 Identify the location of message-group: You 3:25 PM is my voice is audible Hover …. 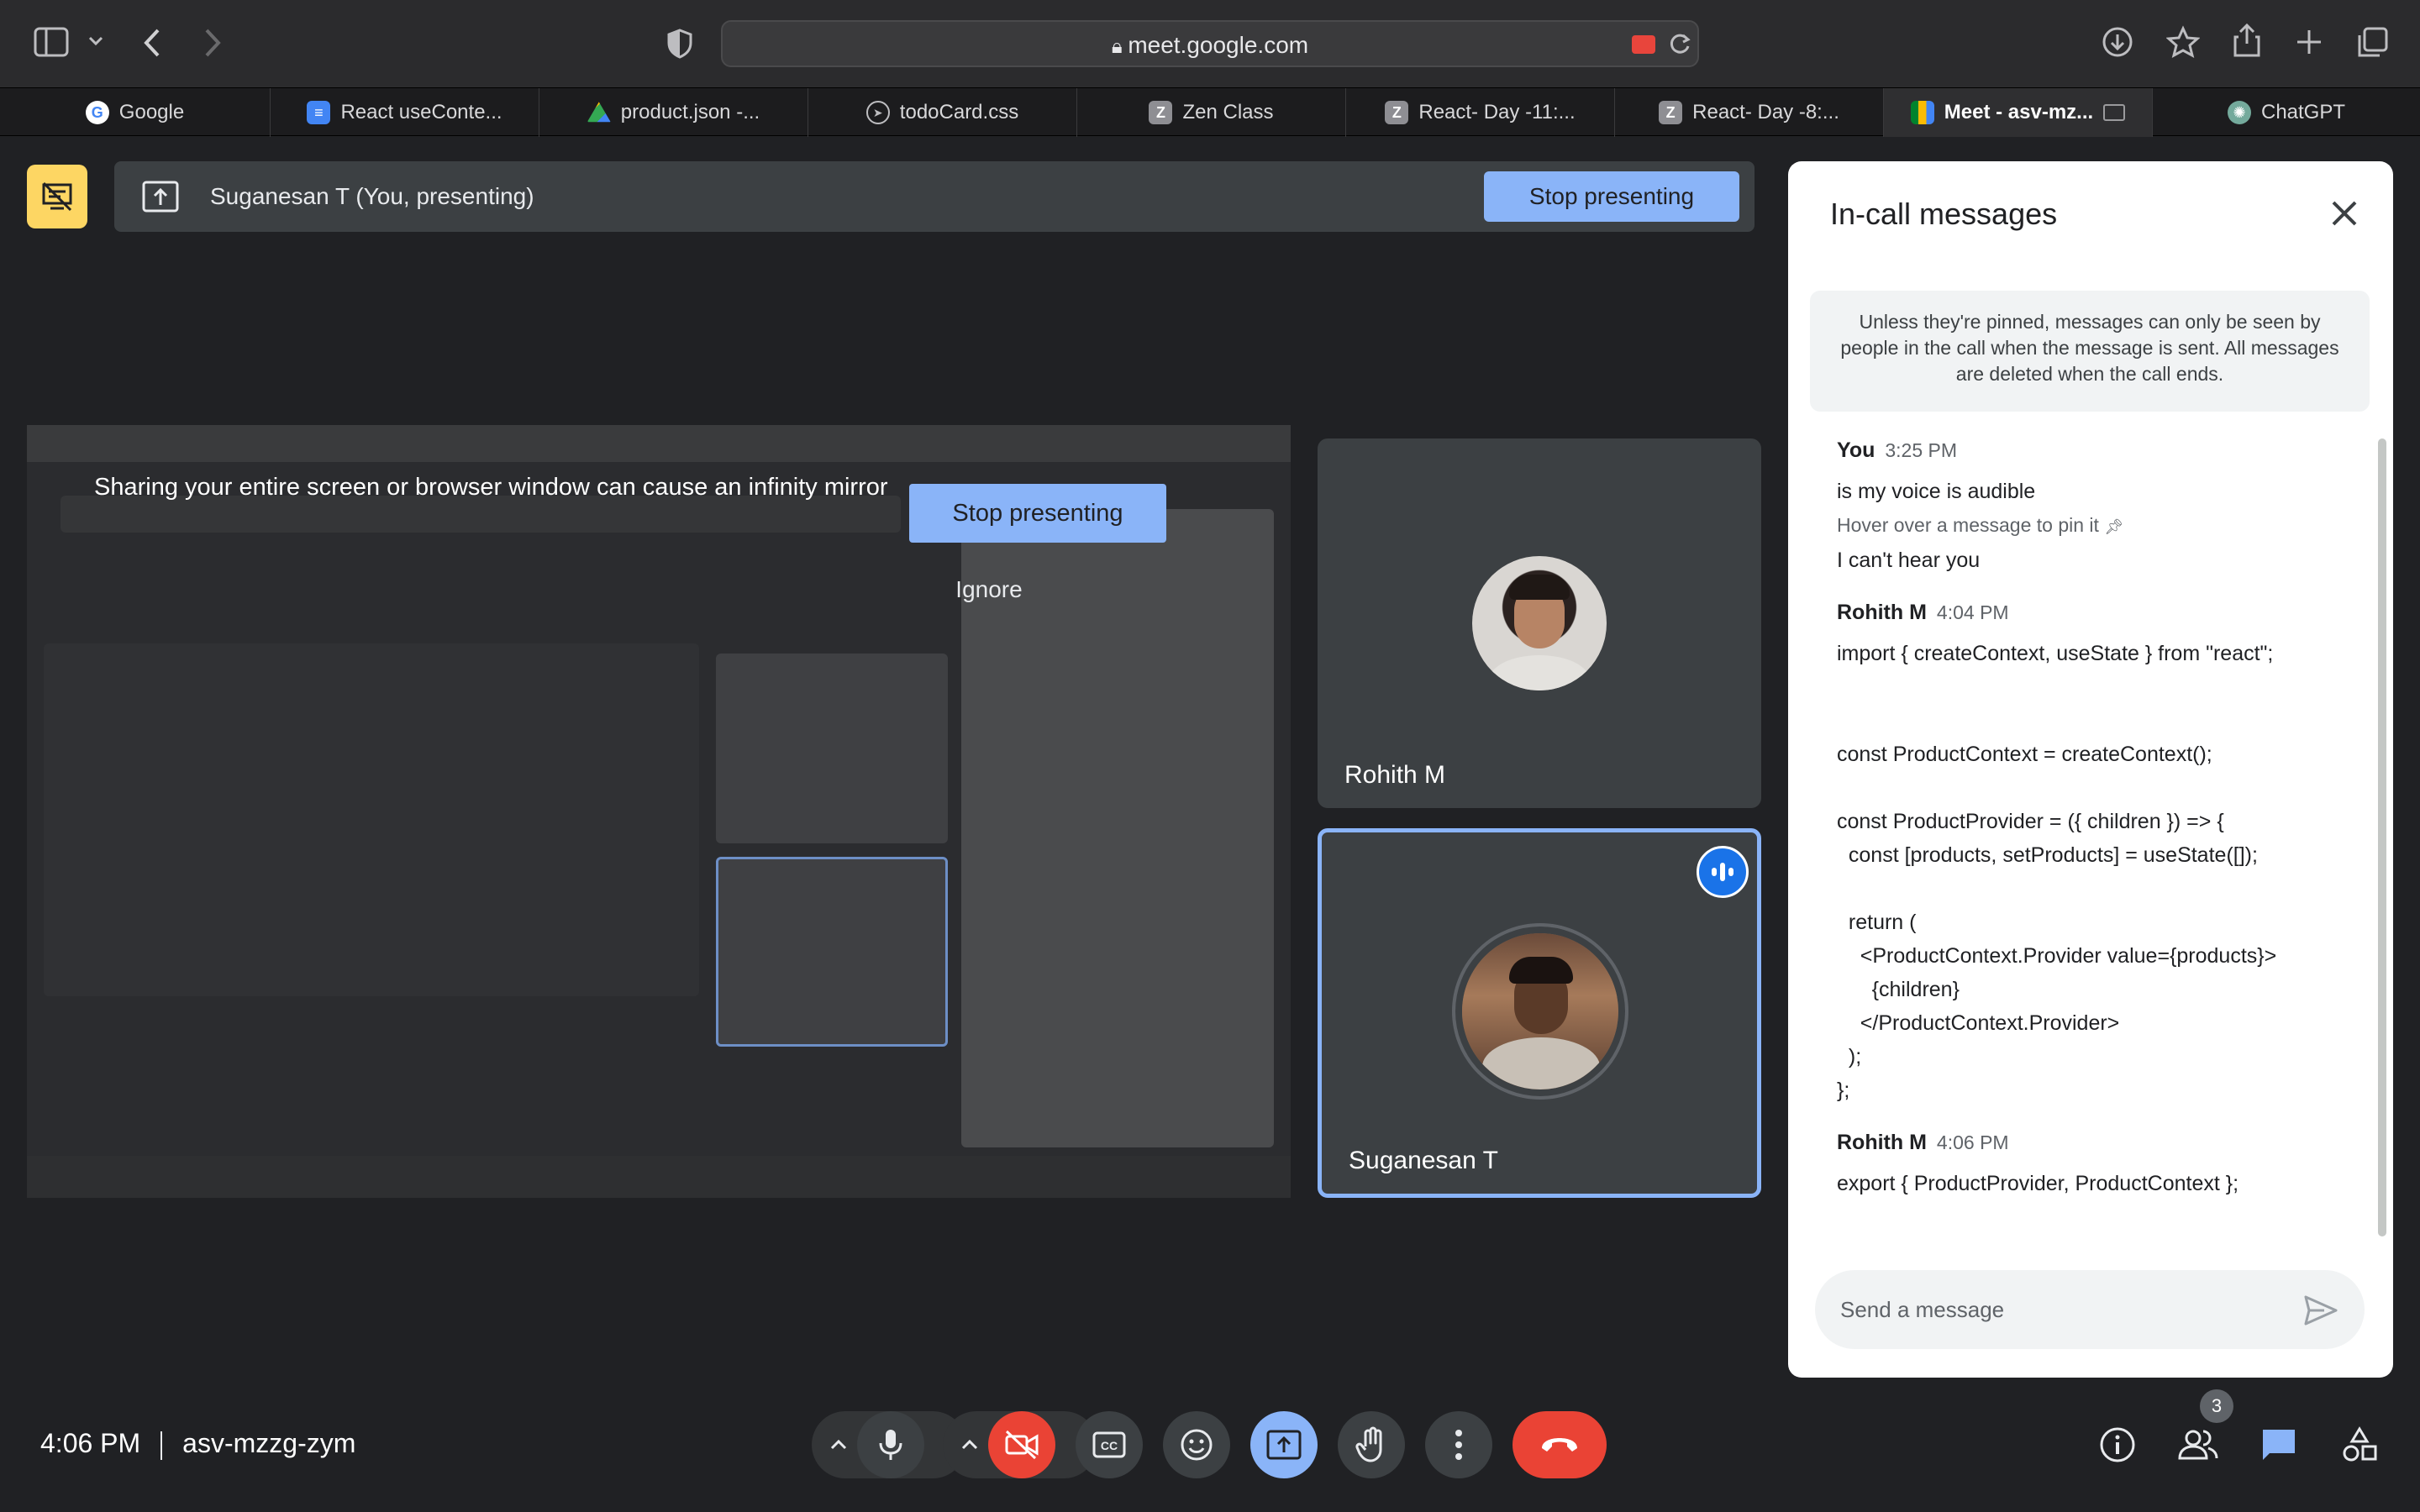
(2081, 507).